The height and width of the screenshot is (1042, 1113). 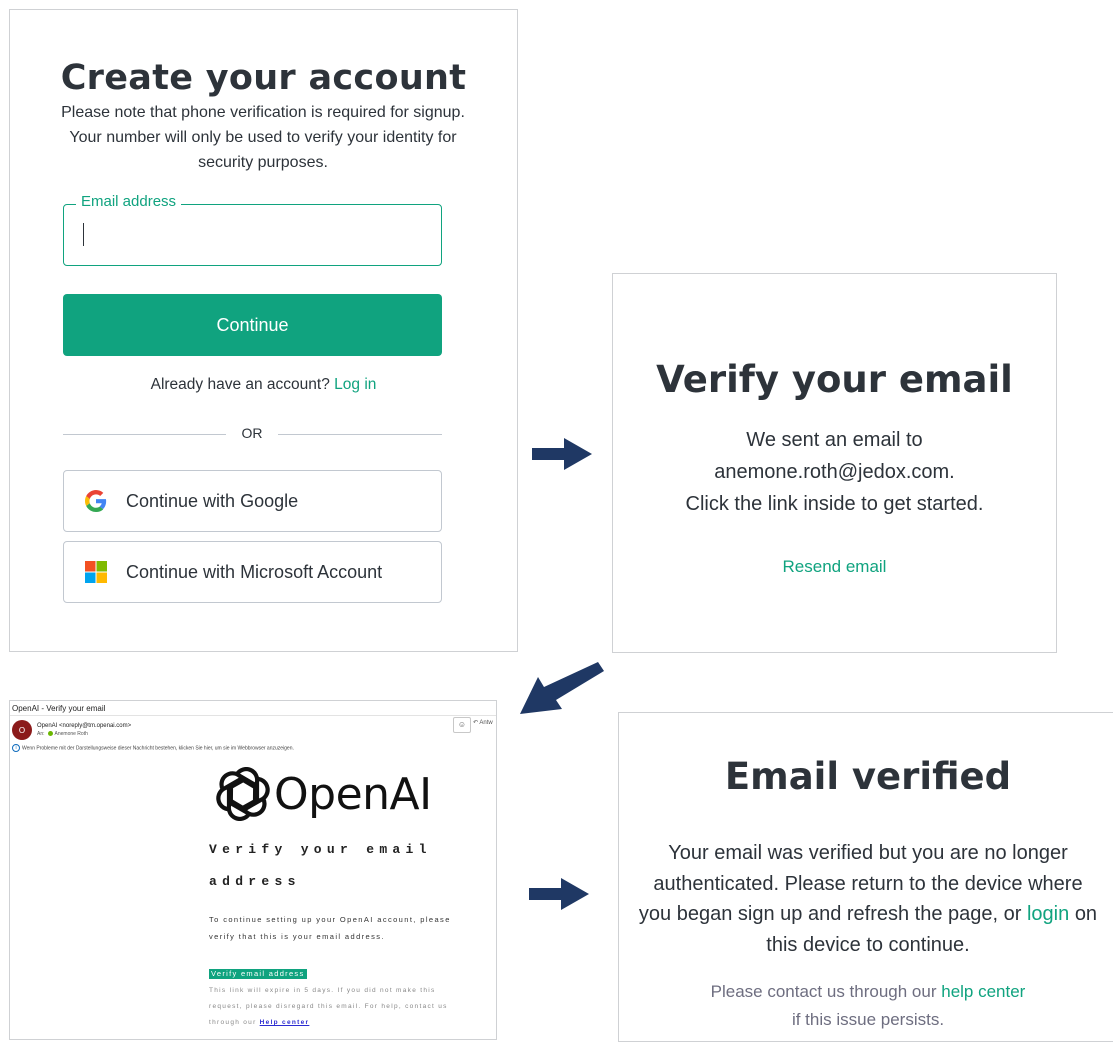 I want to click on google-icon, so click(x=96, y=501).